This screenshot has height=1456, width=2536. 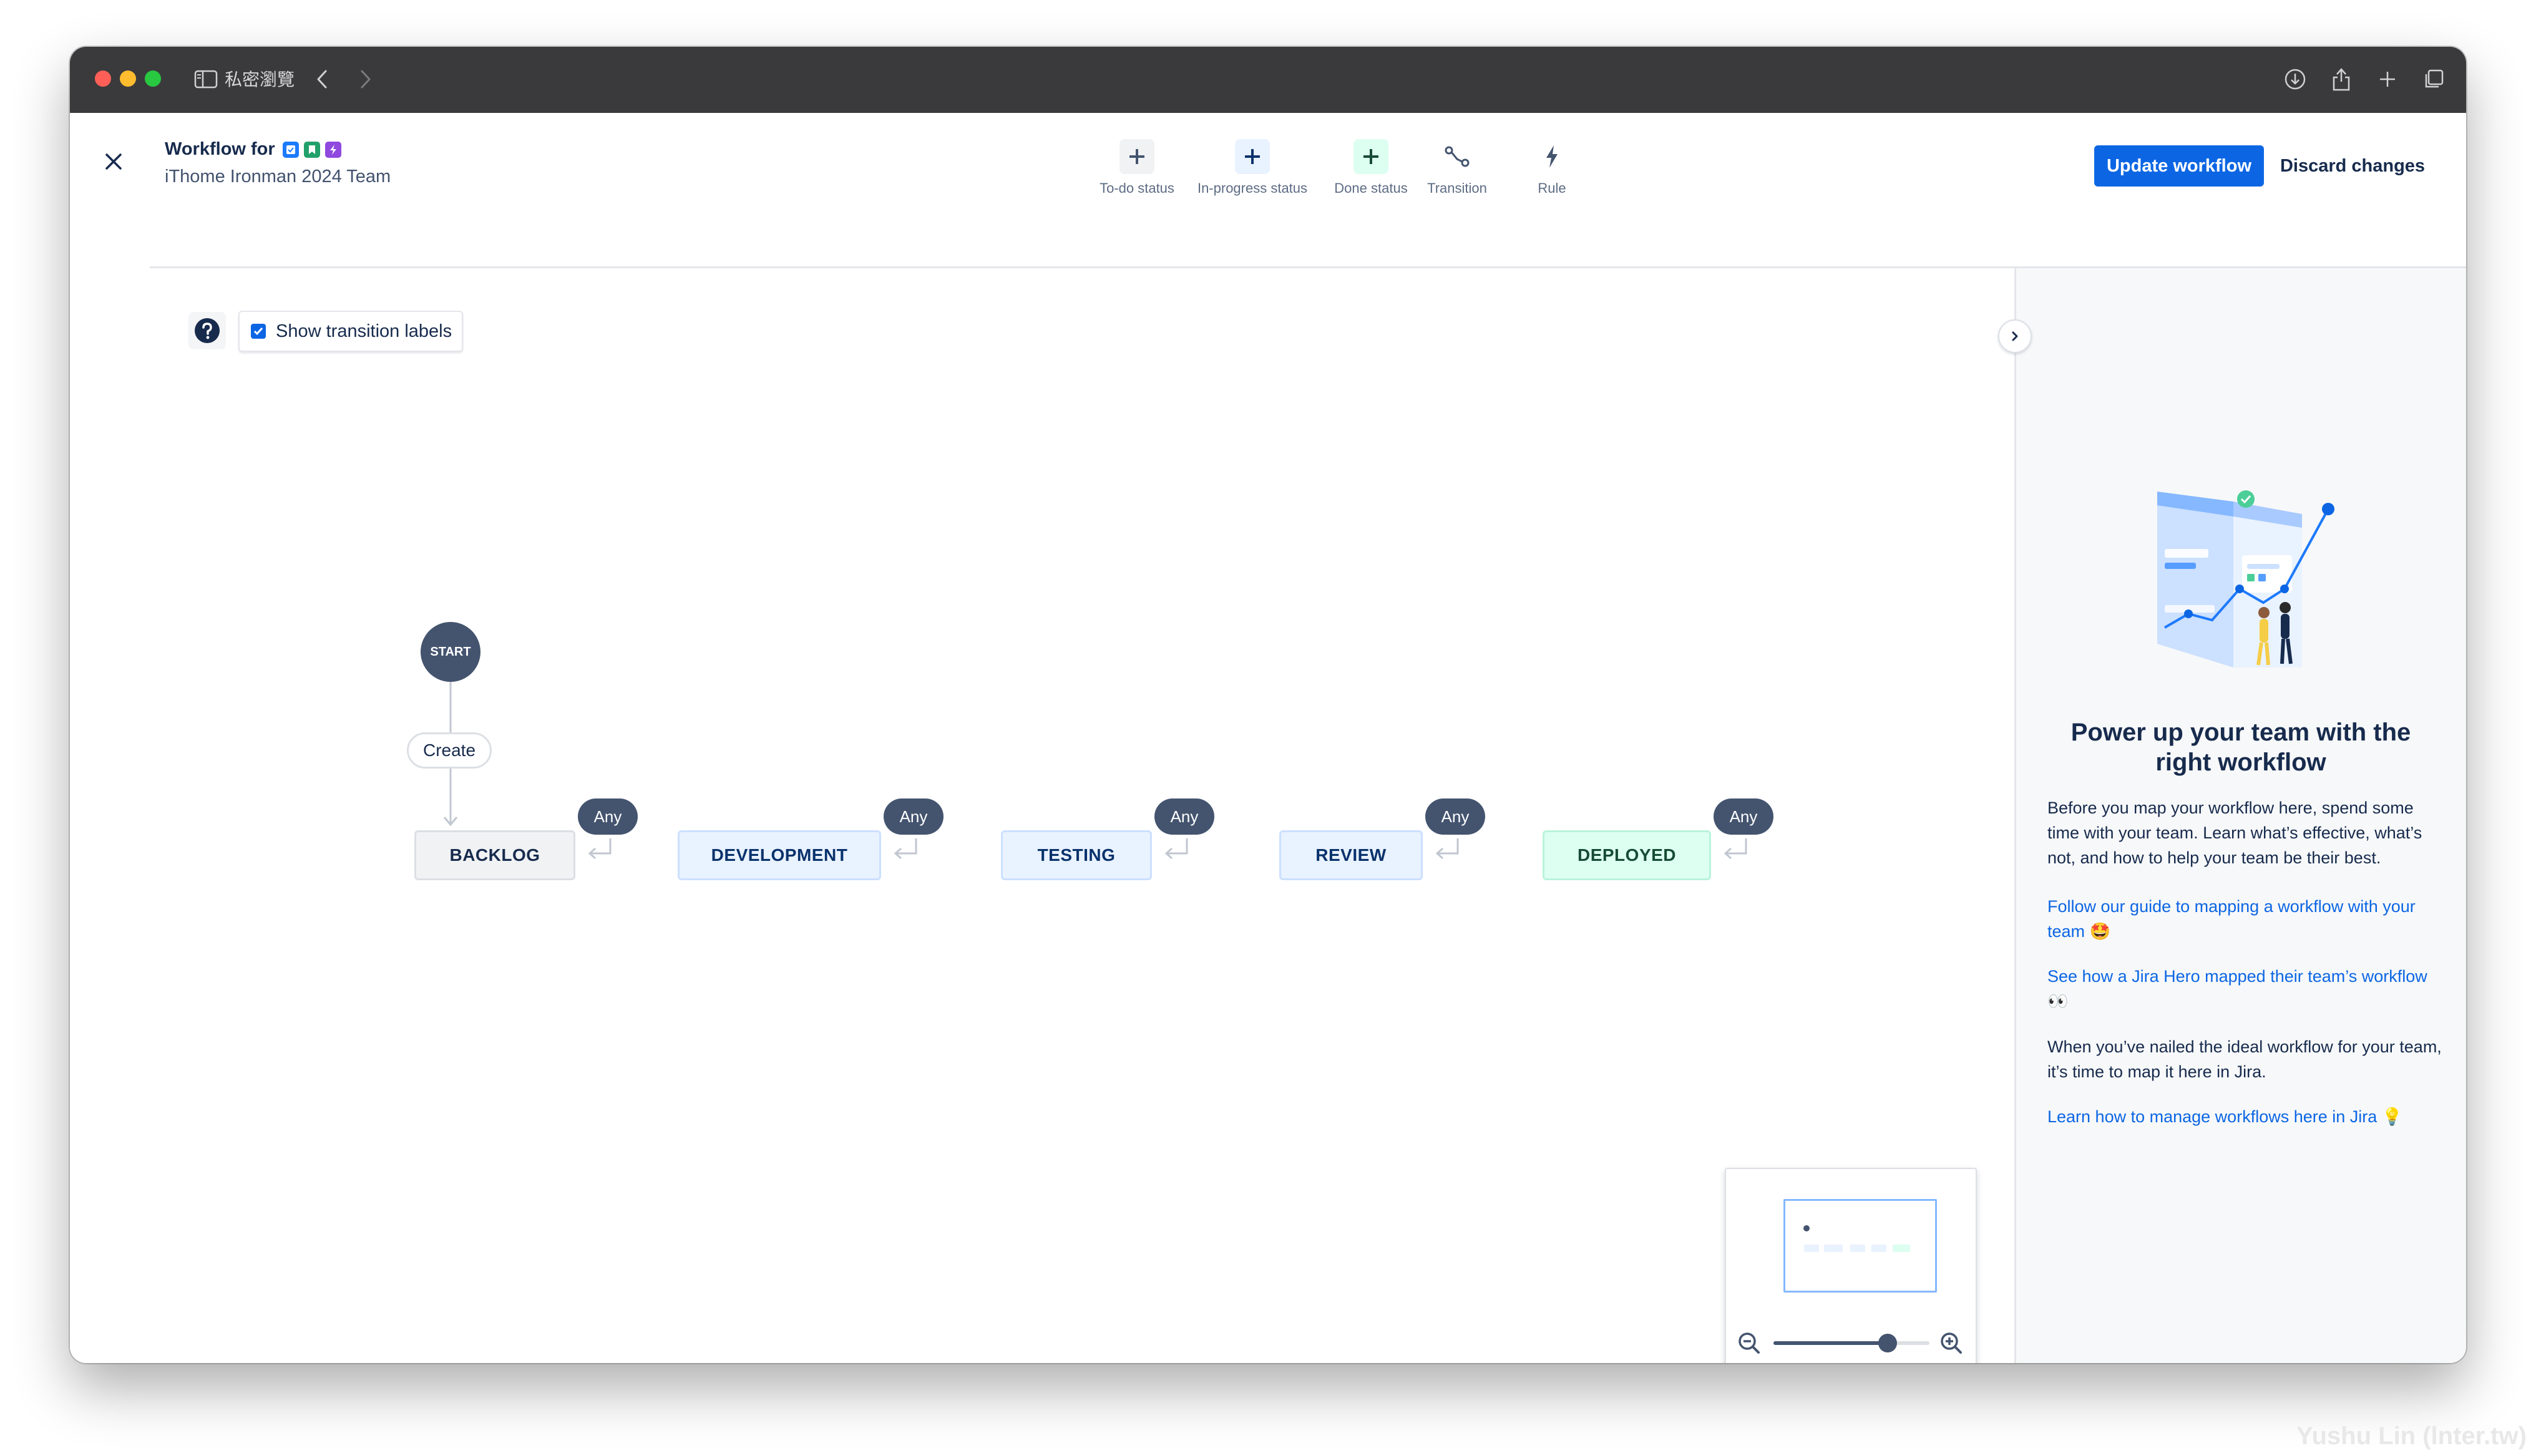 I want to click on add-transition-tool: Transition, so click(x=1457, y=168).